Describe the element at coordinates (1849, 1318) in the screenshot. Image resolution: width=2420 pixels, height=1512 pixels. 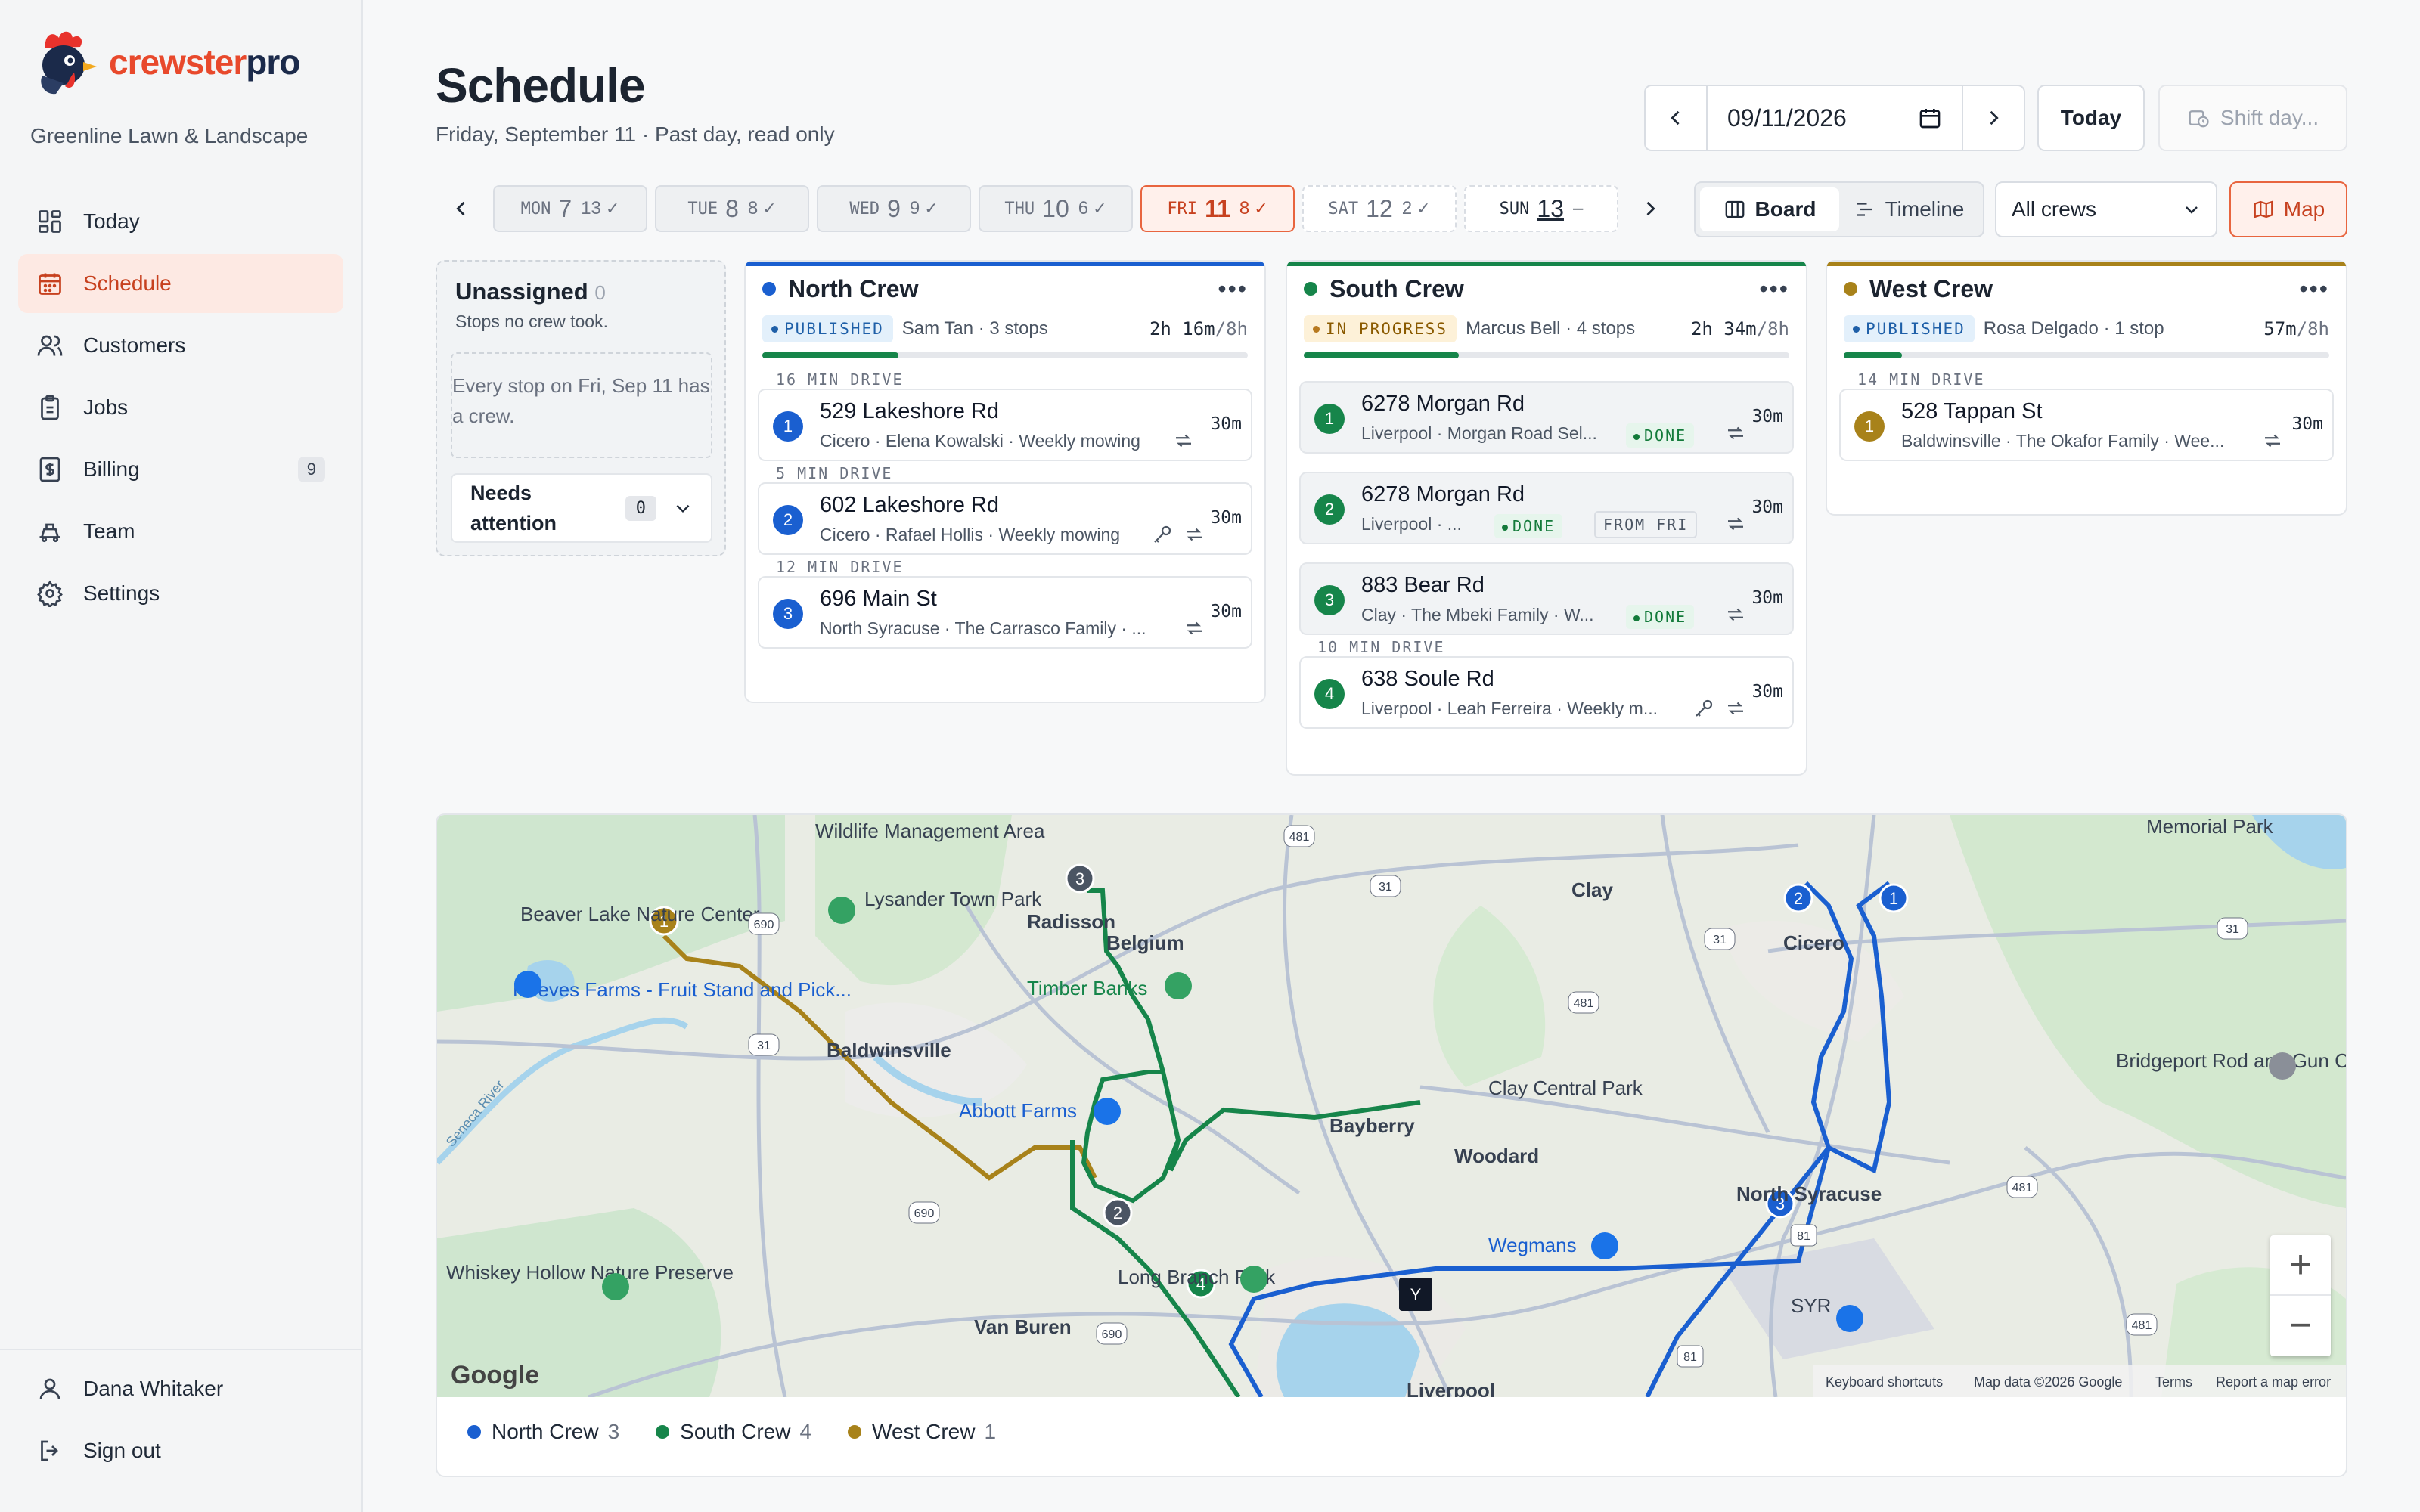
I see `airport-poi-icon` at that location.